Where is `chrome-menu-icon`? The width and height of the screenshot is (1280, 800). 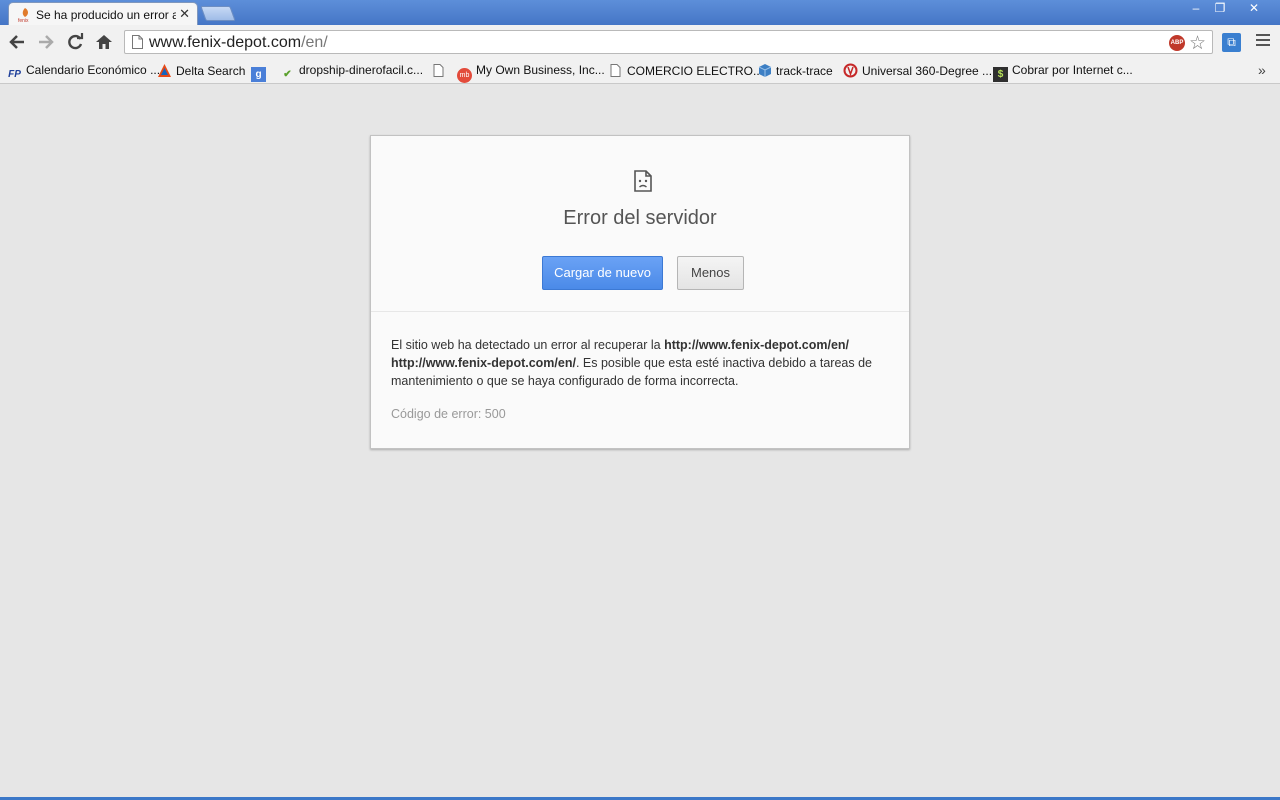 chrome-menu-icon is located at coordinates (1263, 41).